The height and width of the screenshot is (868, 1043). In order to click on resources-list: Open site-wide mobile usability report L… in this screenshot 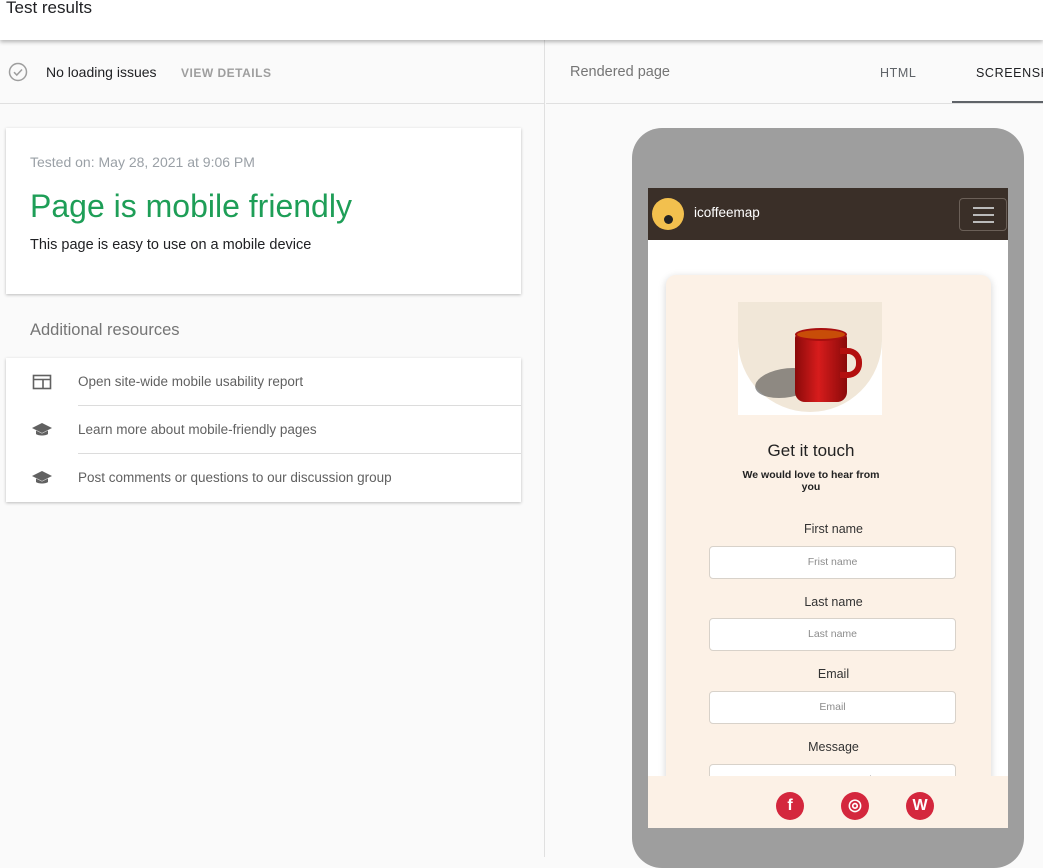, I will do `click(263, 430)`.